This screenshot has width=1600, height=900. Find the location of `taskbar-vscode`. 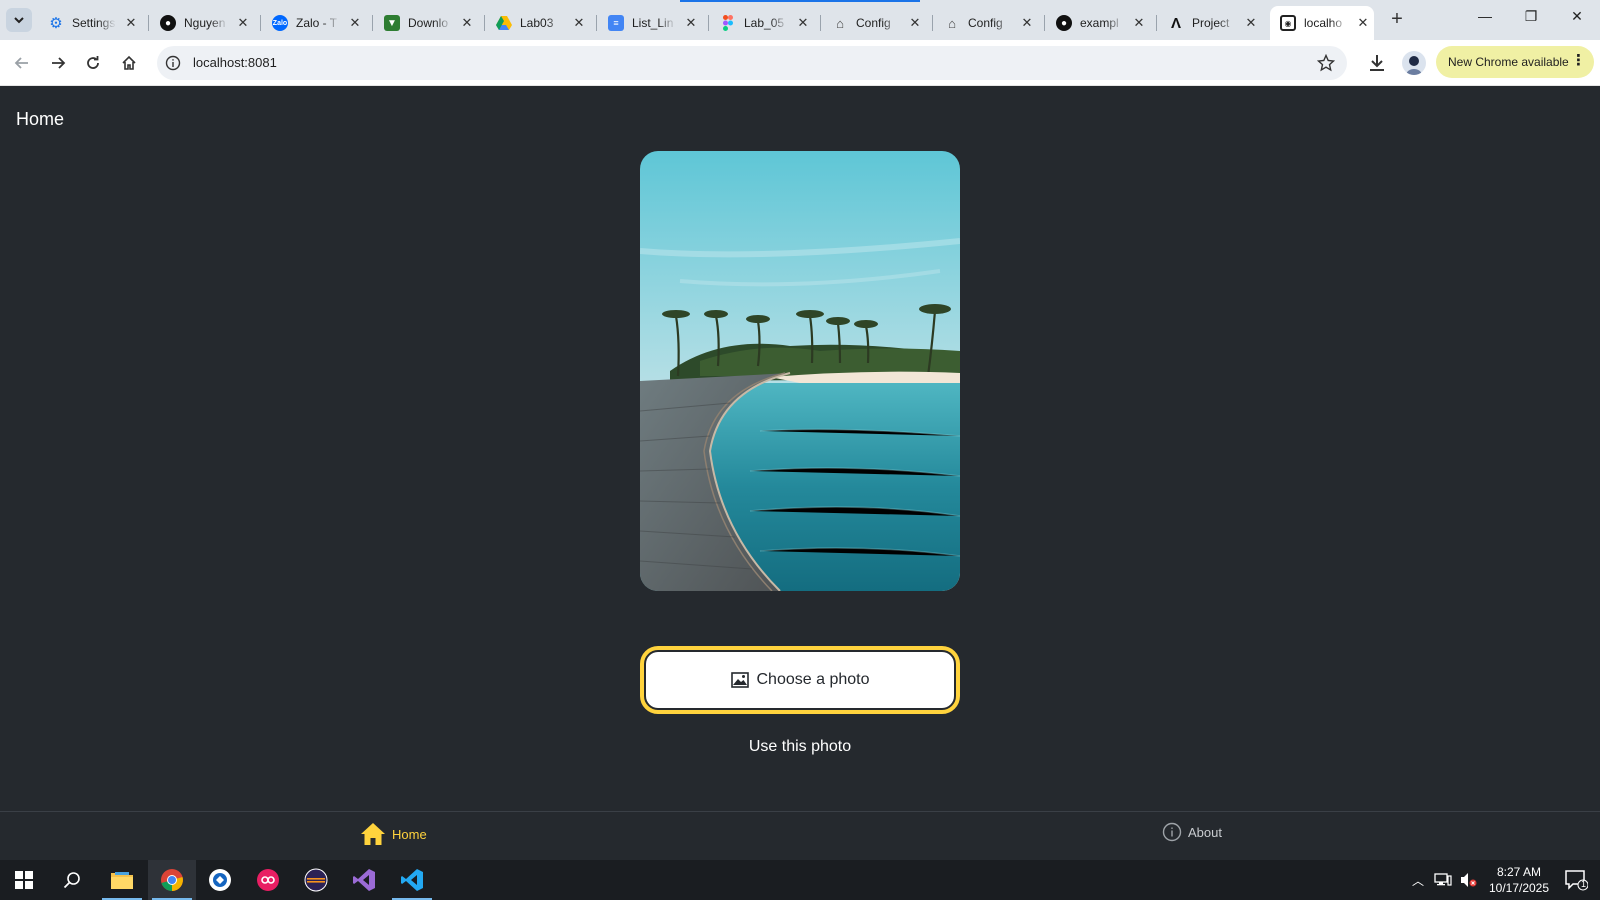

taskbar-vscode is located at coordinates (412, 880).